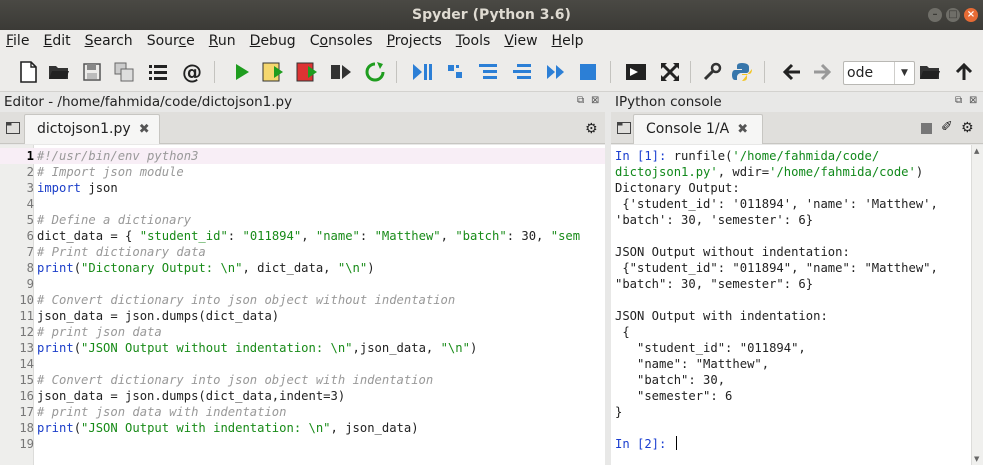 The image size is (983, 465). Describe the element at coordinates (456, 72) in the screenshot. I see `step-icon` at that location.